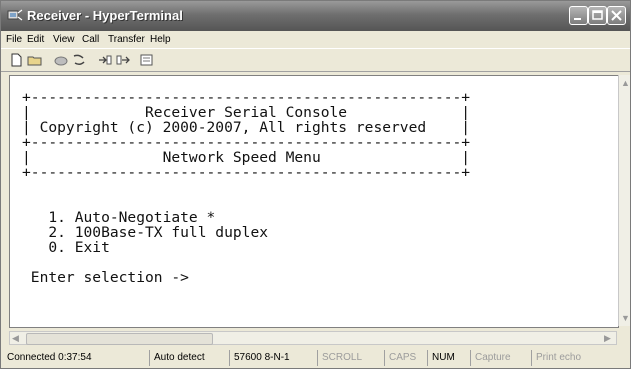 This screenshot has width=631, height=369. What do you see at coordinates (499, 358) in the screenshot?
I see `status-capture: Capture` at bounding box center [499, 358].